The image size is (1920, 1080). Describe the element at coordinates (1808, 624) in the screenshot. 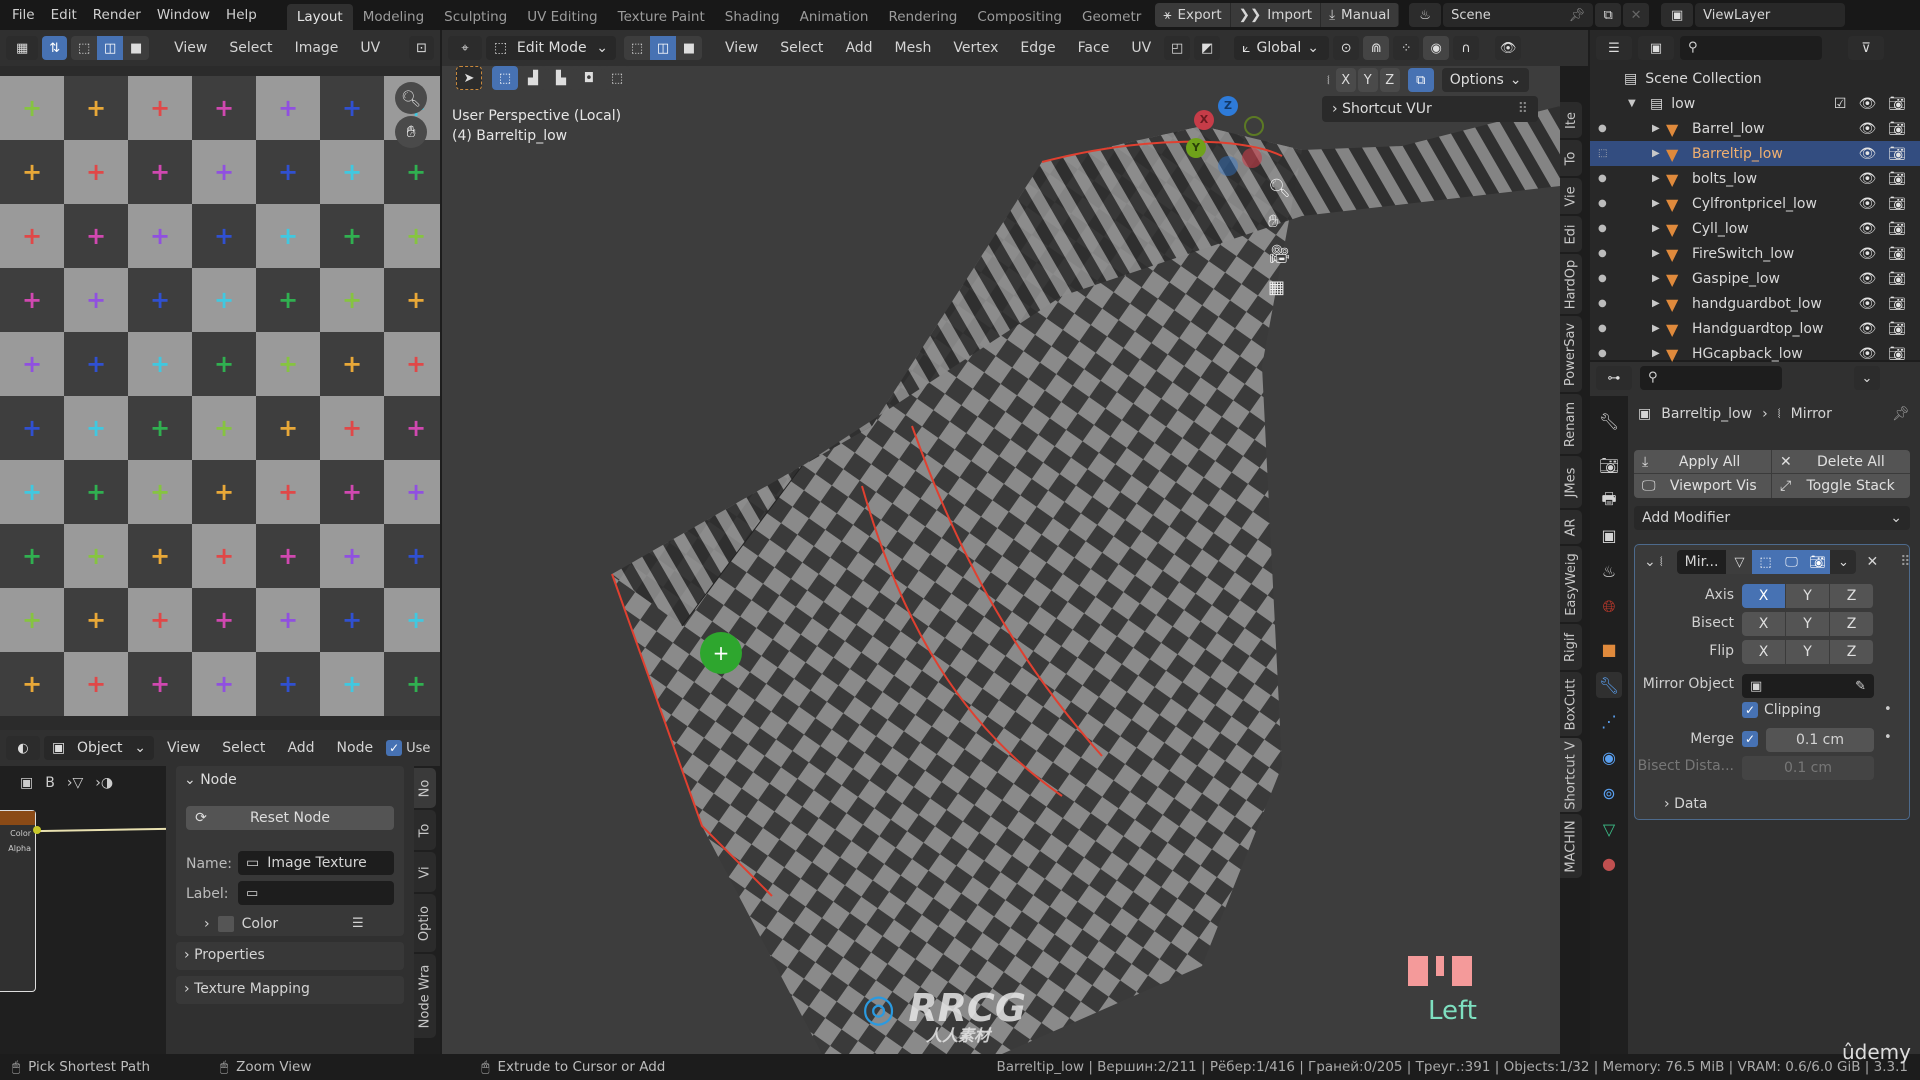

I see `bisect-y-toggle: Y` at that location.